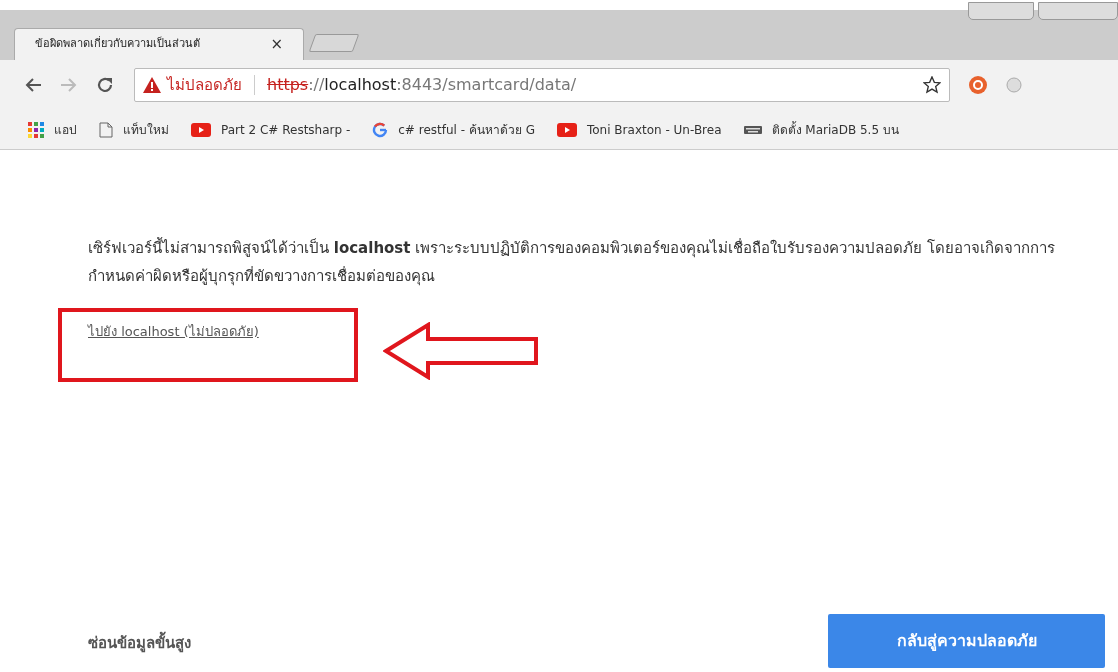 This screenshot has height=672, width=1118. Describe the element at coordinates (334, 43) in the screenshot. I see `new-tab-button` at that location.